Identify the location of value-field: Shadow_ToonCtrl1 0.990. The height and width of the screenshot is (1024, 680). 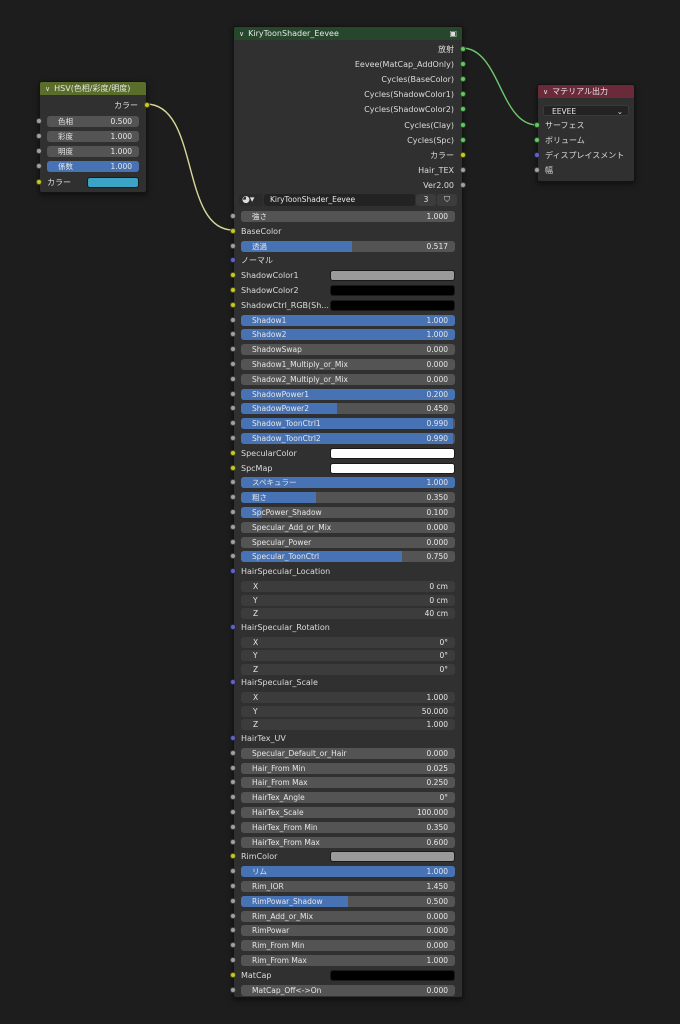
(348, 424).